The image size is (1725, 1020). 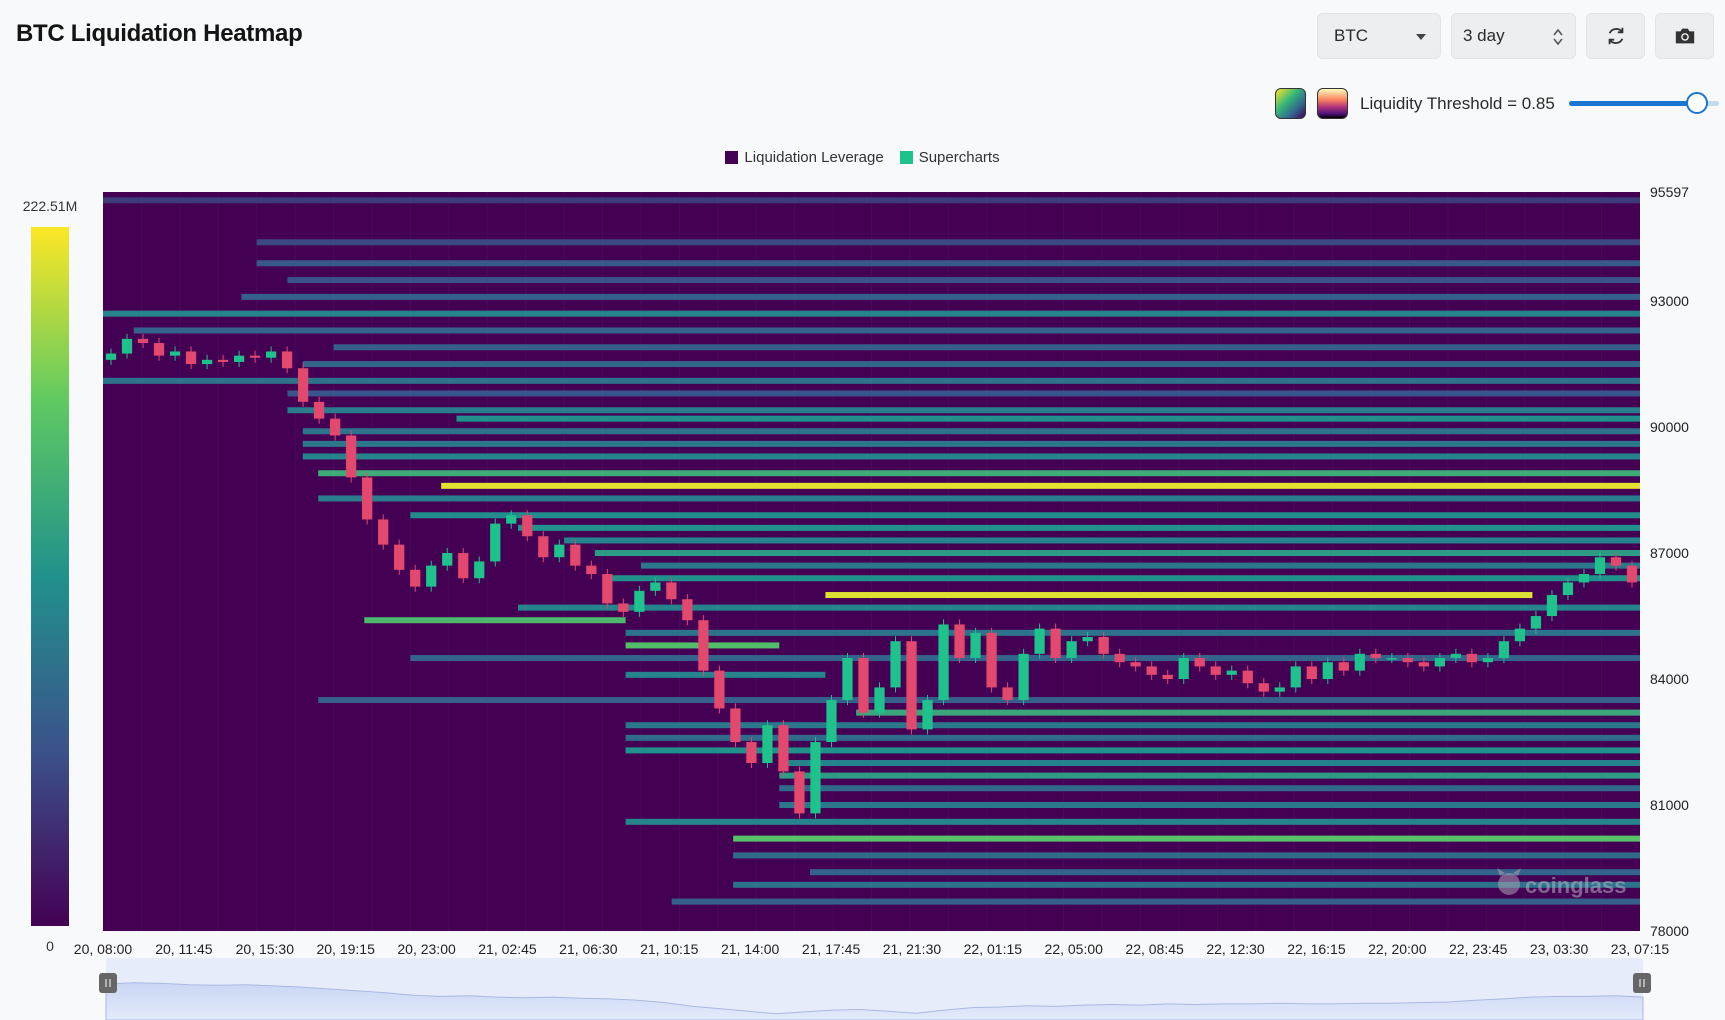 I want to click on y-tick-label: 93000, so click(x=1669, y=301).